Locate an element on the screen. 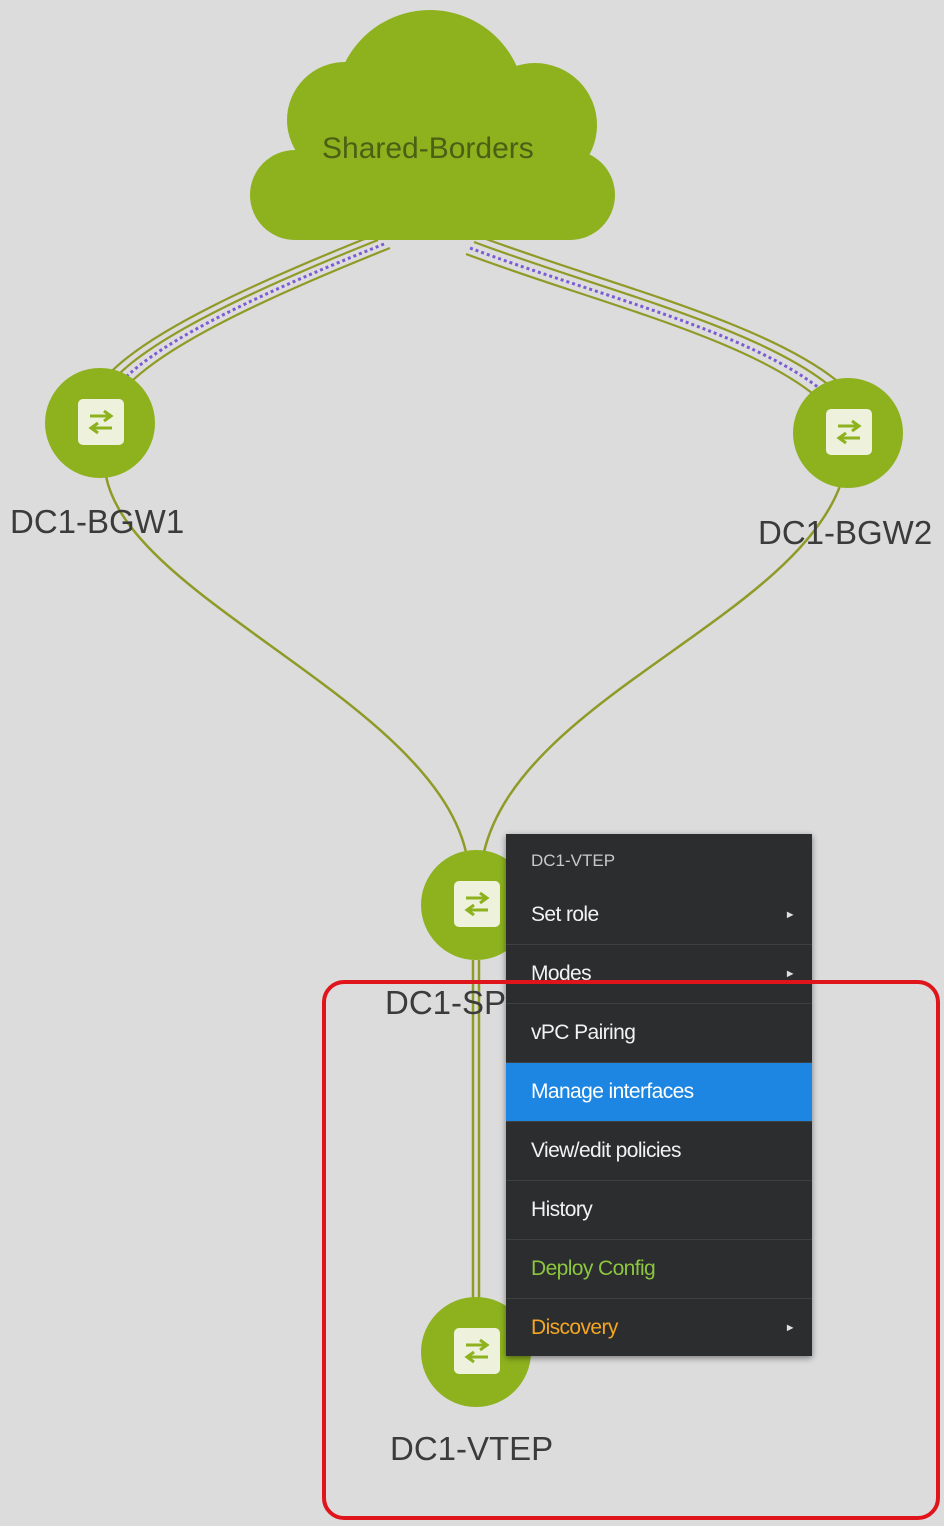 The image size is (944, 1526). submenu-arrow-icon: ► is located at coordinates (790, 915).